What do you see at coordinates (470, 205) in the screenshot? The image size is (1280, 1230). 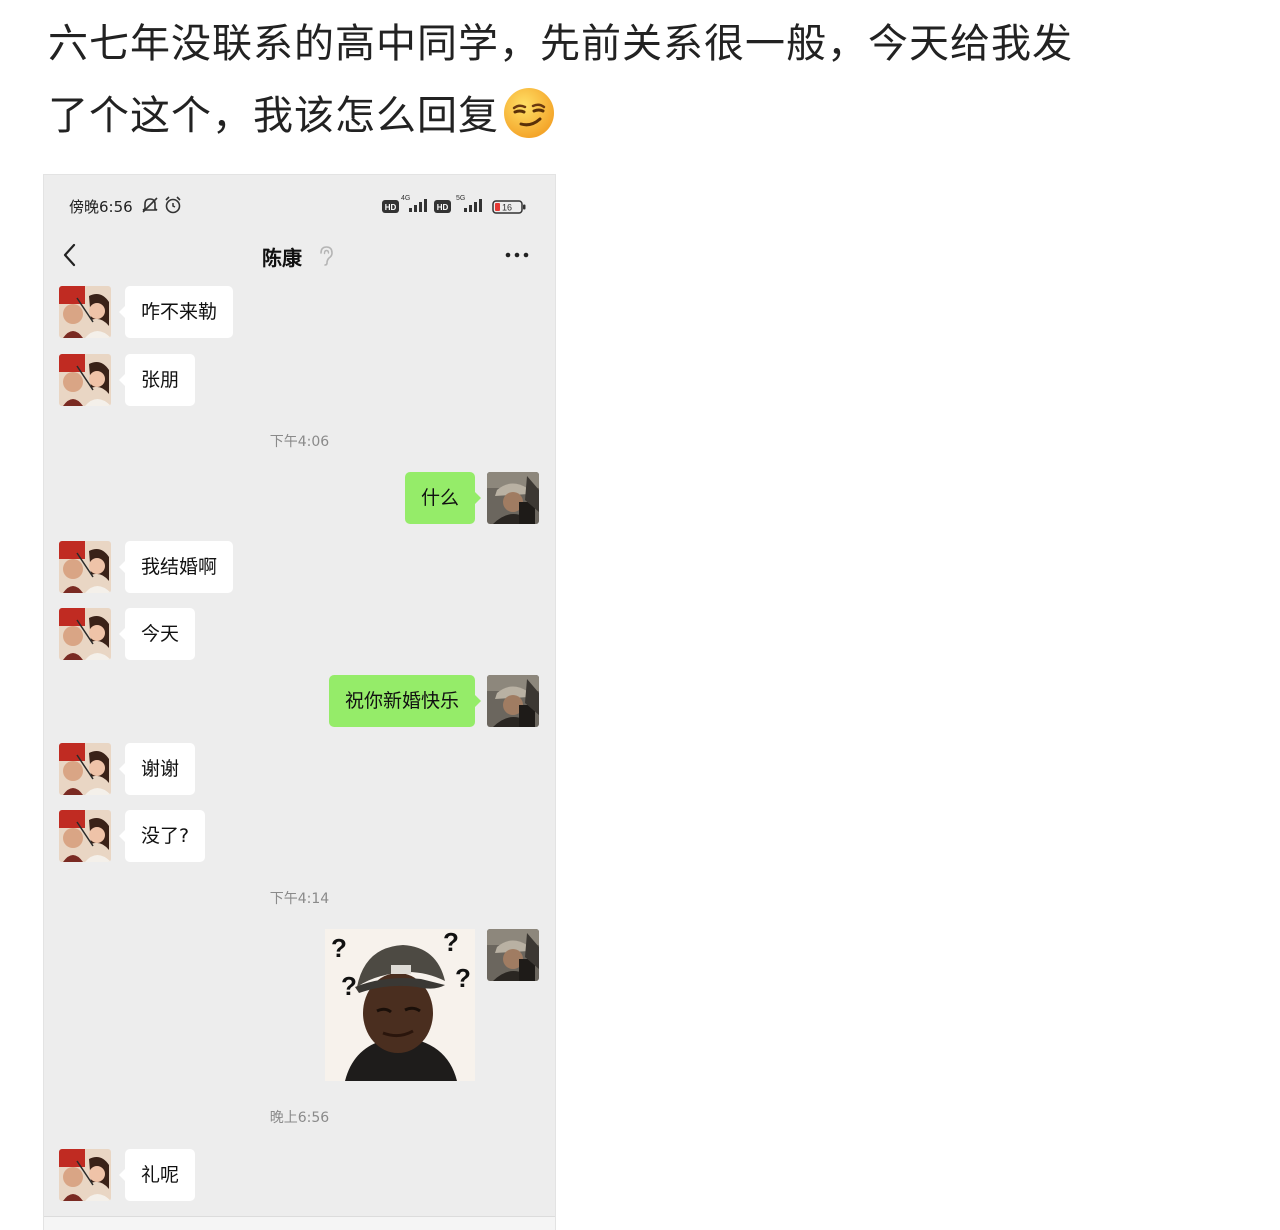 I see `signal-5g-icon: 5G` at bounding box center [470, 205].